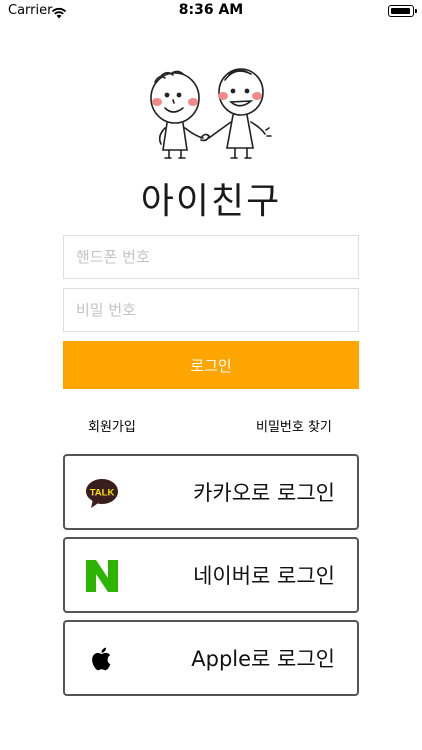 The image size is (422, 750). I want to click on battery-icon, so click(402, 11).